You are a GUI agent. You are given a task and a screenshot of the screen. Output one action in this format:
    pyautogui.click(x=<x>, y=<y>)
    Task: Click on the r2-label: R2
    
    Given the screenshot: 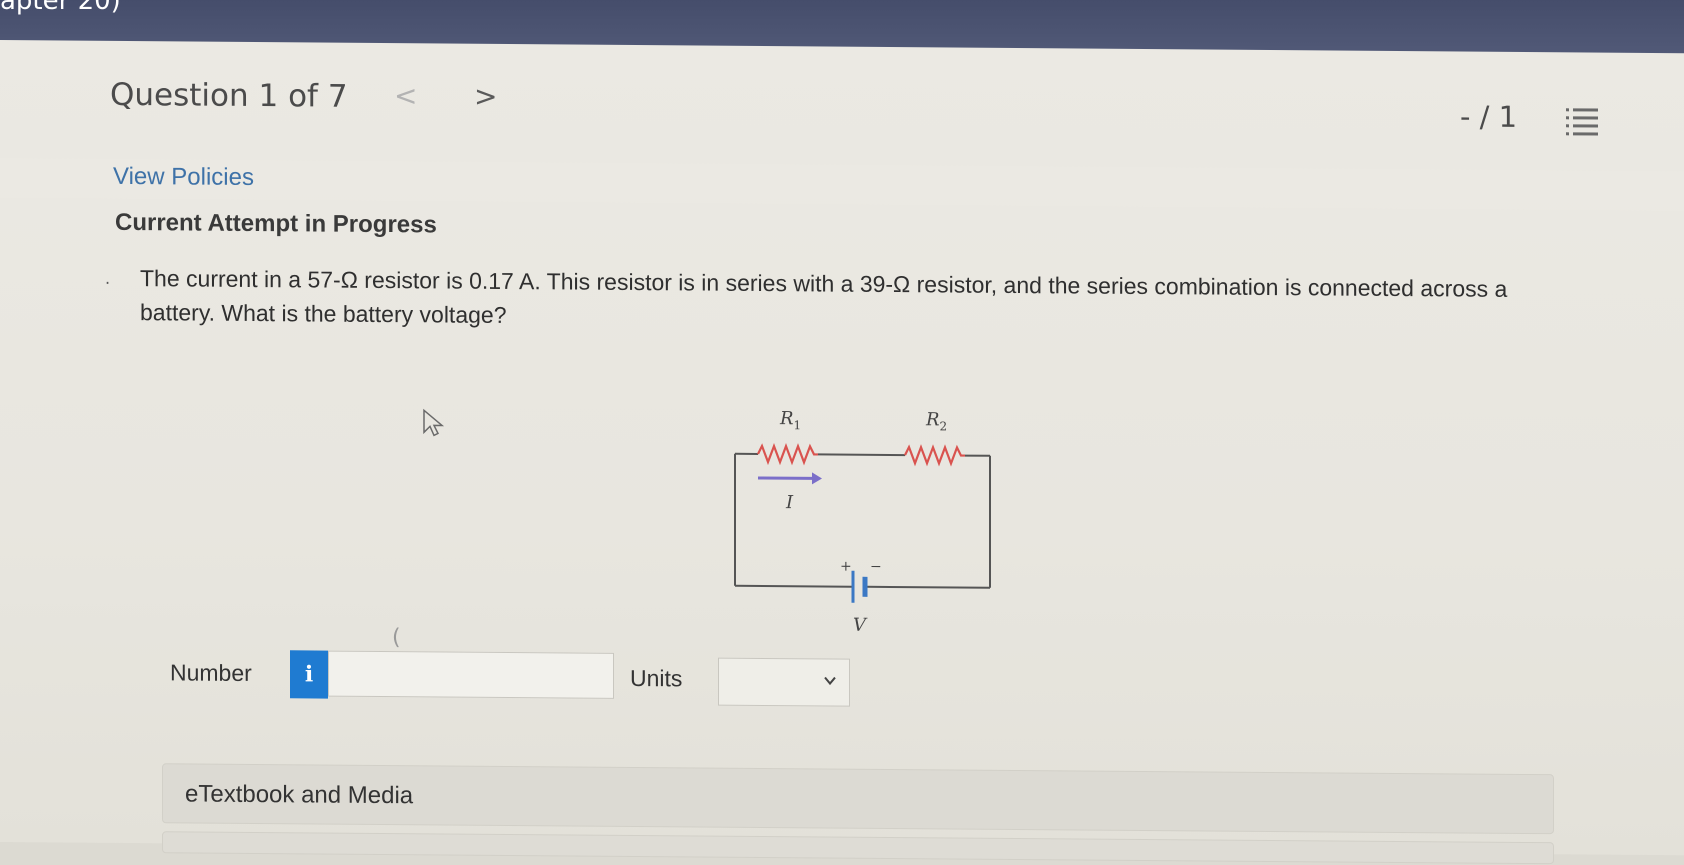 What is the action you would take?
    pyautogui.click(x=936, y=421)
    